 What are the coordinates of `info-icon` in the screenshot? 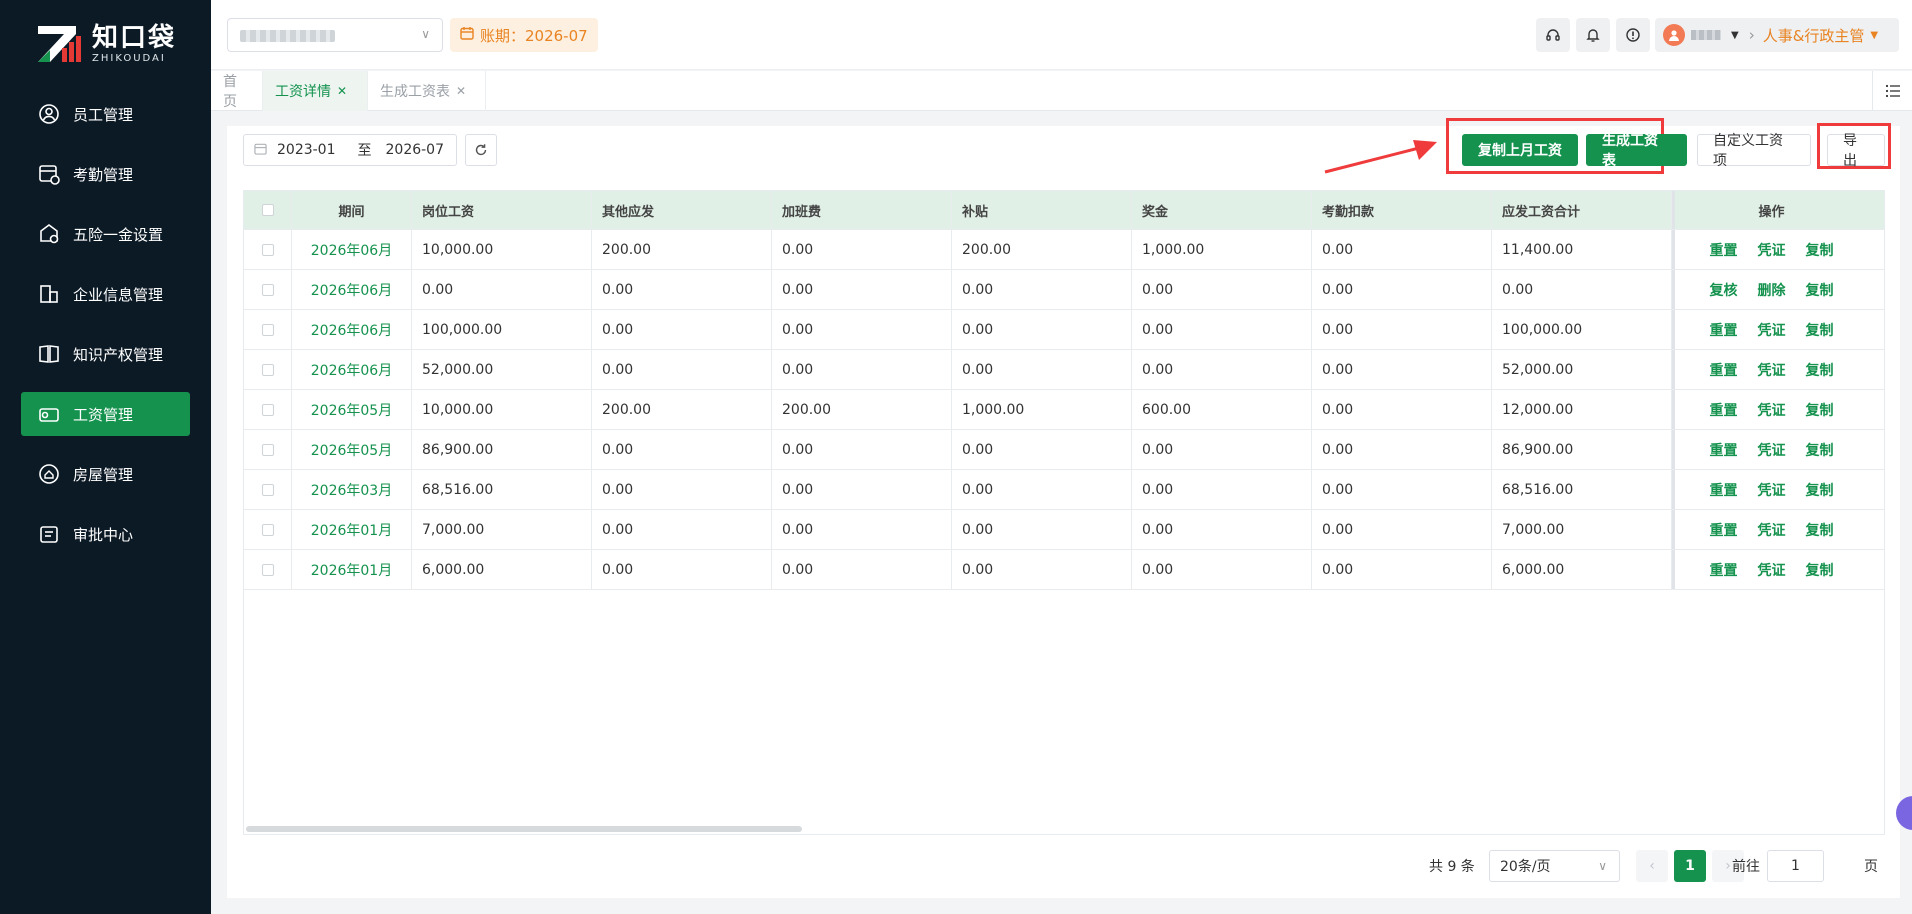 It's located at (1633, 35).